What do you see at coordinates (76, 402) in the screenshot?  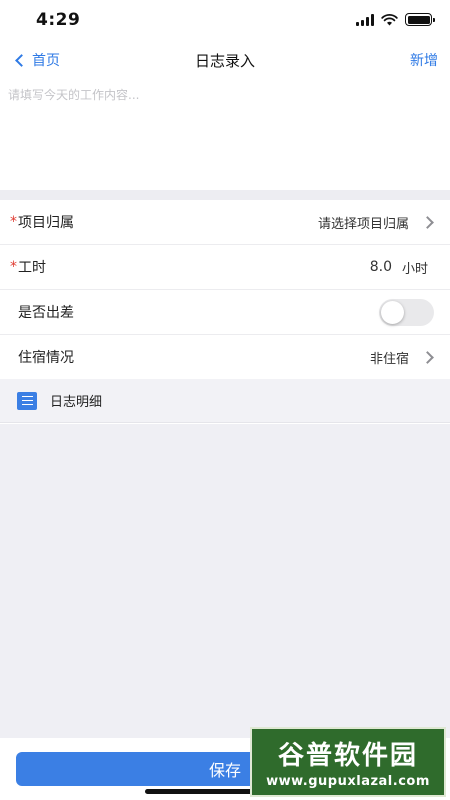 I see `section-title: 日志明细` at bounding box center [76, 402].